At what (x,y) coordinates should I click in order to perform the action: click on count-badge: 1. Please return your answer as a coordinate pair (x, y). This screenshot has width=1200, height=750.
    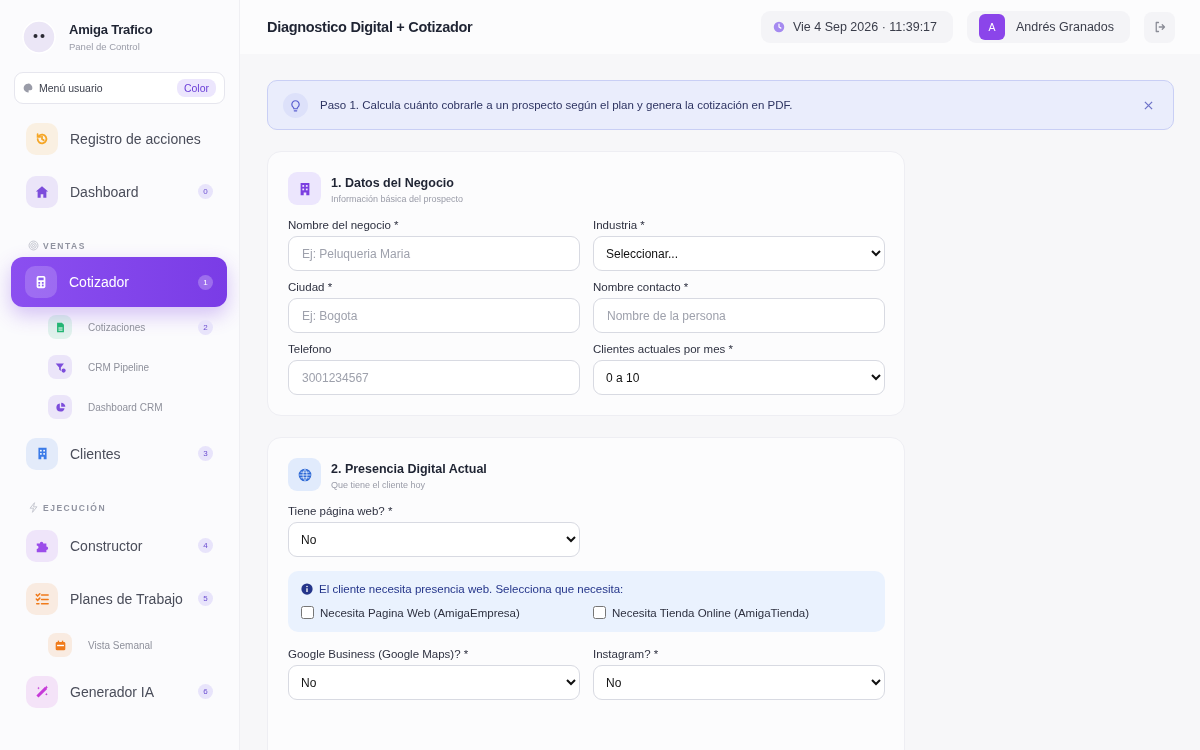
    Looking at the image, I should click on (205, 282).